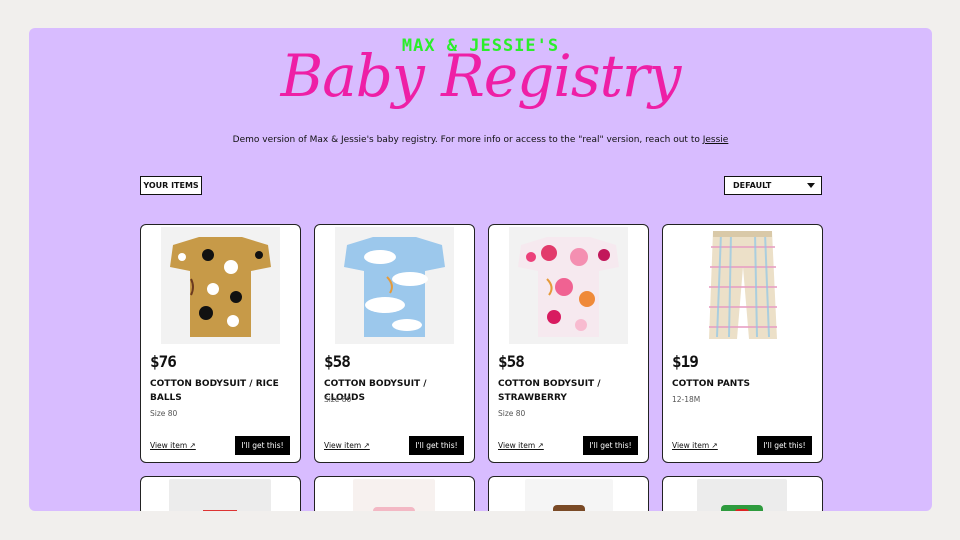  What do you see at coordinates (686, 399) in the screenshot?
I see `item-size: 12-18M` at bounding box center [686, 399].